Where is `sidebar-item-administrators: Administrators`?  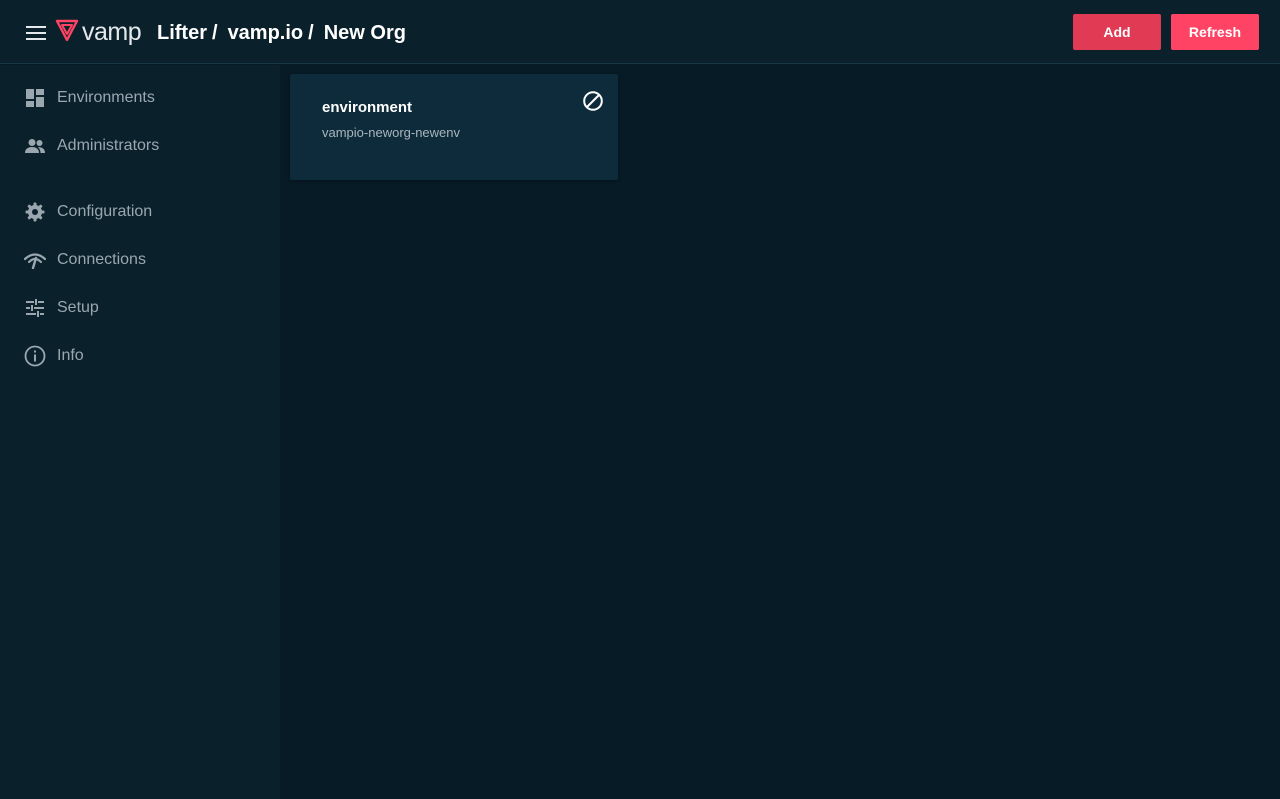 sidebar-item-administrators: Administrators is located at coordinates (91, 146).